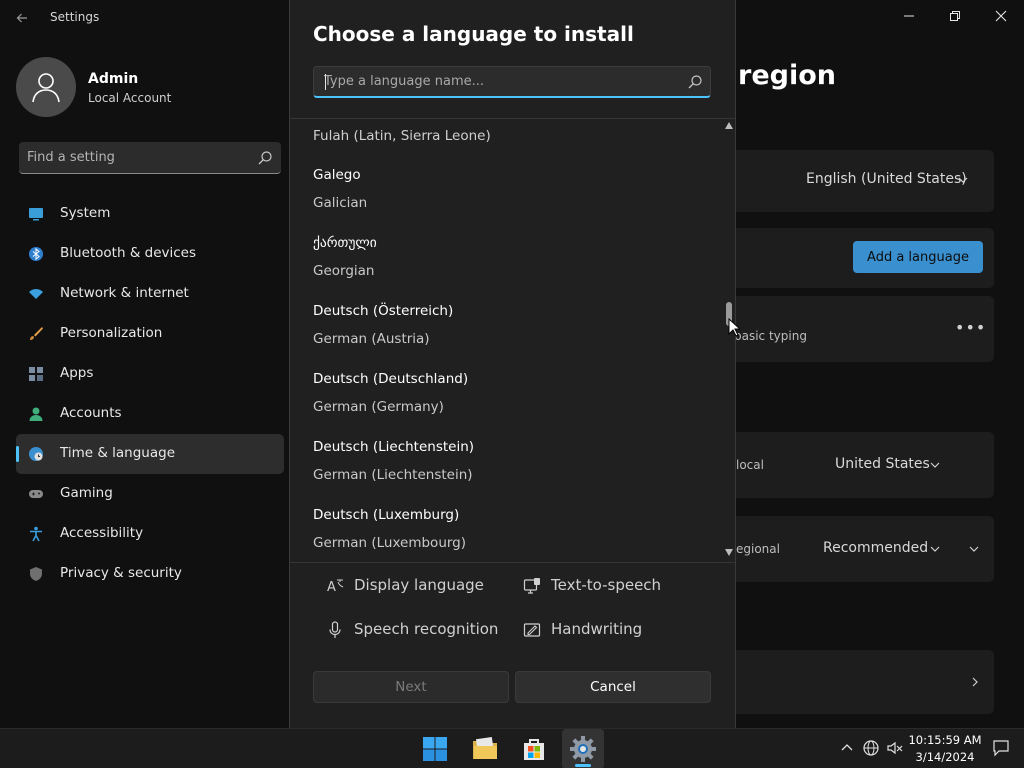 The image size is (1024, 768). I want to click on sidebar-item-privacy: Privacy & security, so click(150, 574).